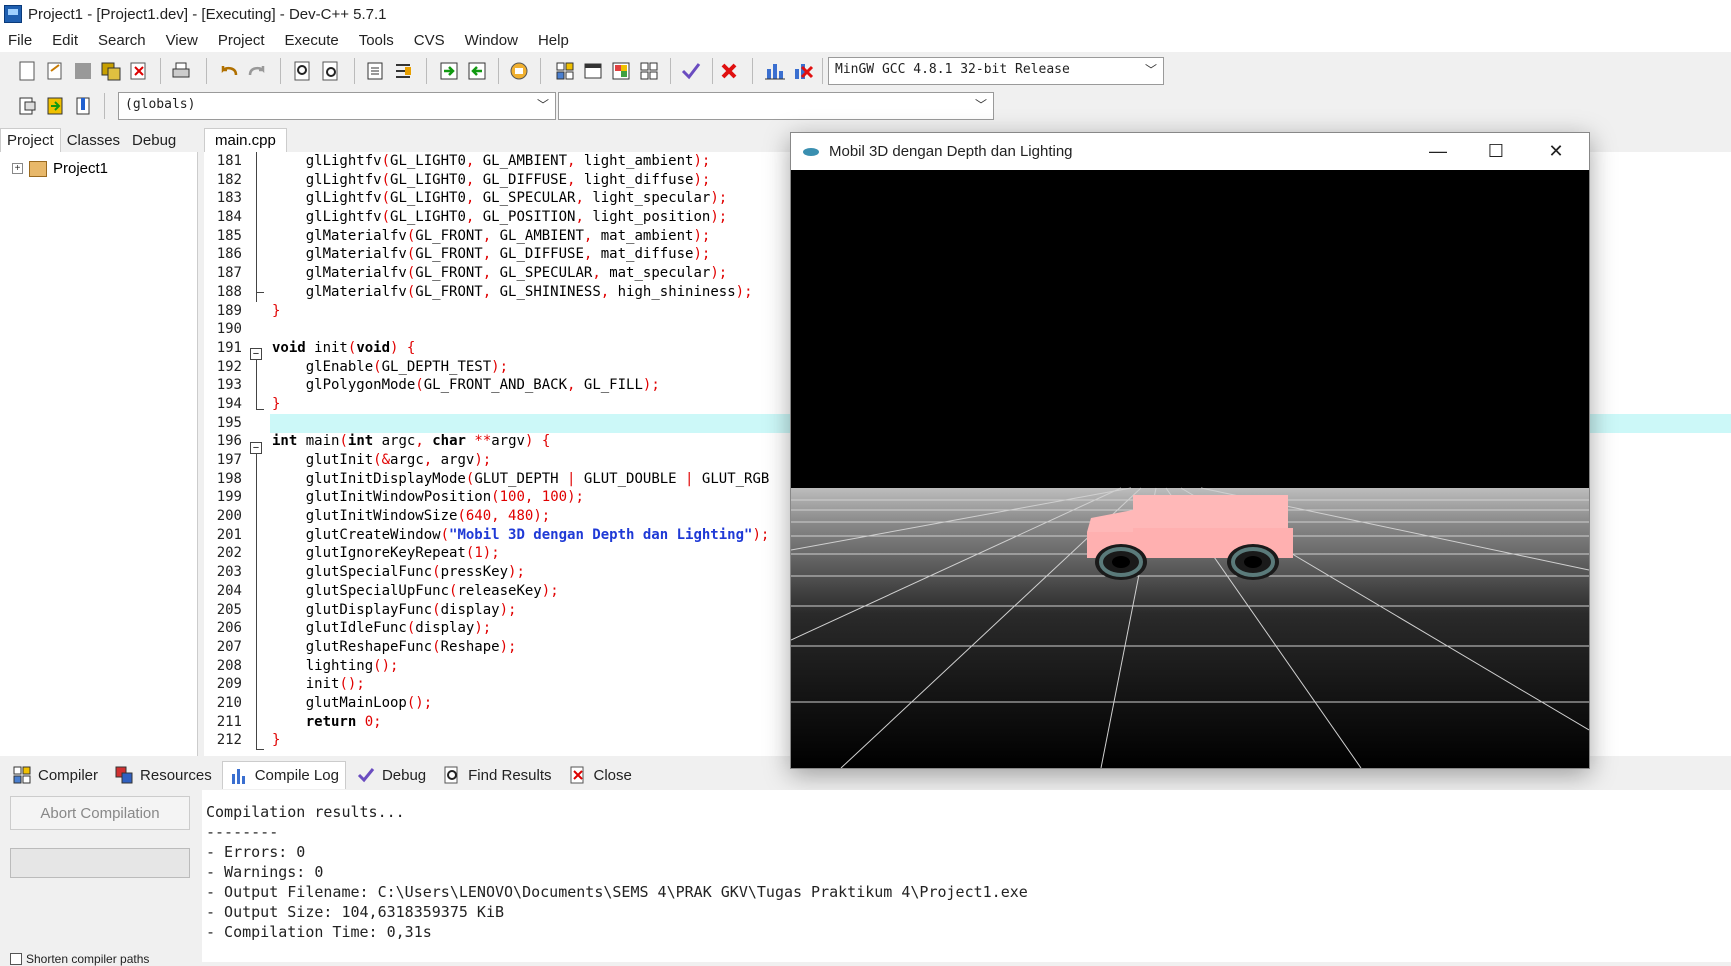 This screenshot has width=1731, height=966. I want to click on code-line: init();, so click(520, 684).